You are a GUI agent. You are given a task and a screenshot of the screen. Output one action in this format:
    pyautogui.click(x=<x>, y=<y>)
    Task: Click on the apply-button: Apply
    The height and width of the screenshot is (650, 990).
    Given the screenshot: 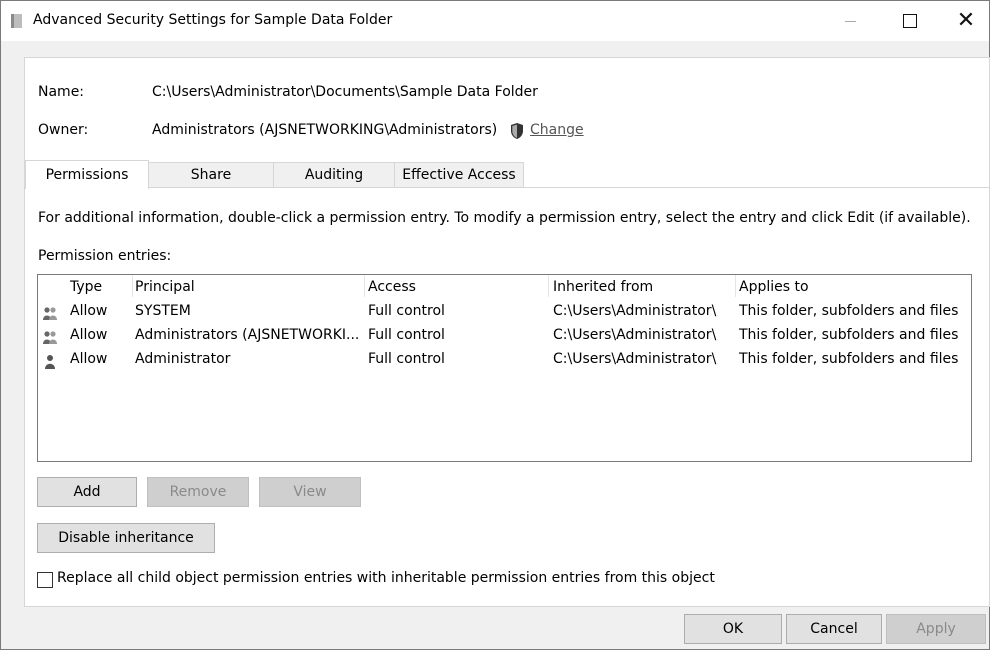 What is the action you would take?
    pyautogui.click(x=936, y=629)
    